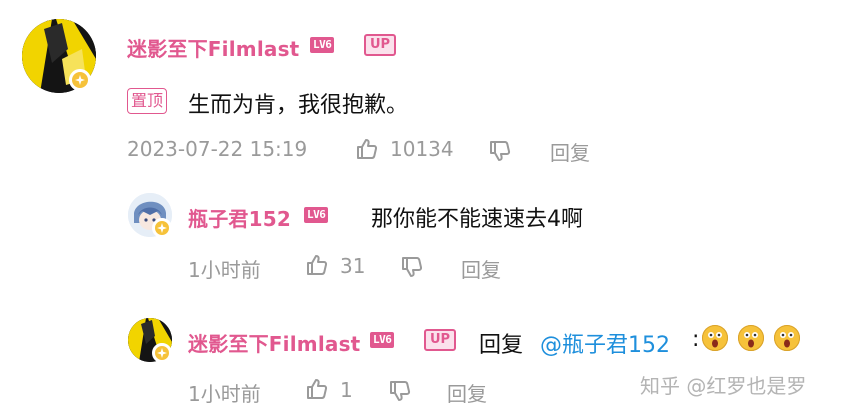 Image resolution: width=865 pixels, height=417 pixels. What do you see at coordinates (217, 149) in the screenshot?
I see `timestamp: 2023-07-22 15:19` at bounding box center [217, 149].